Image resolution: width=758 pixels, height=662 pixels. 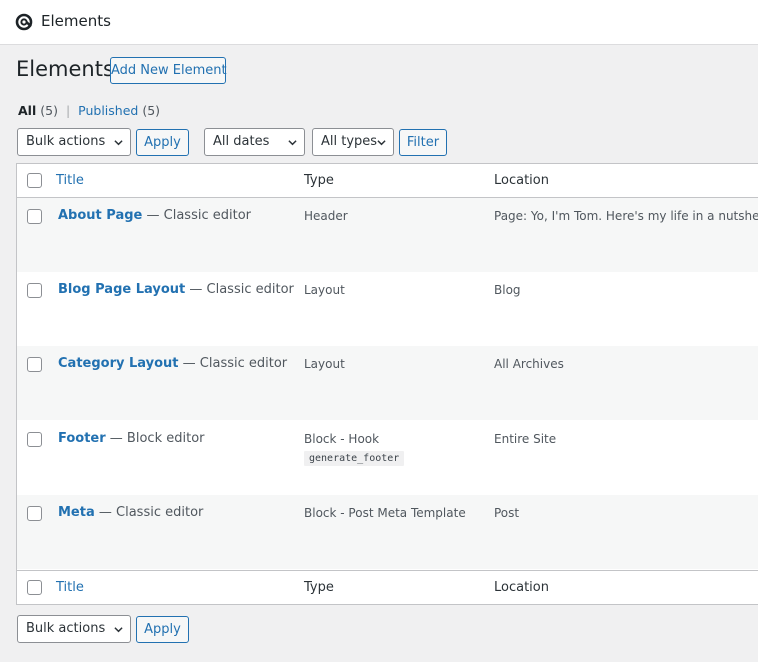 I want to click on add-new-element-button: Add New Element, so click(x=168, y=70).